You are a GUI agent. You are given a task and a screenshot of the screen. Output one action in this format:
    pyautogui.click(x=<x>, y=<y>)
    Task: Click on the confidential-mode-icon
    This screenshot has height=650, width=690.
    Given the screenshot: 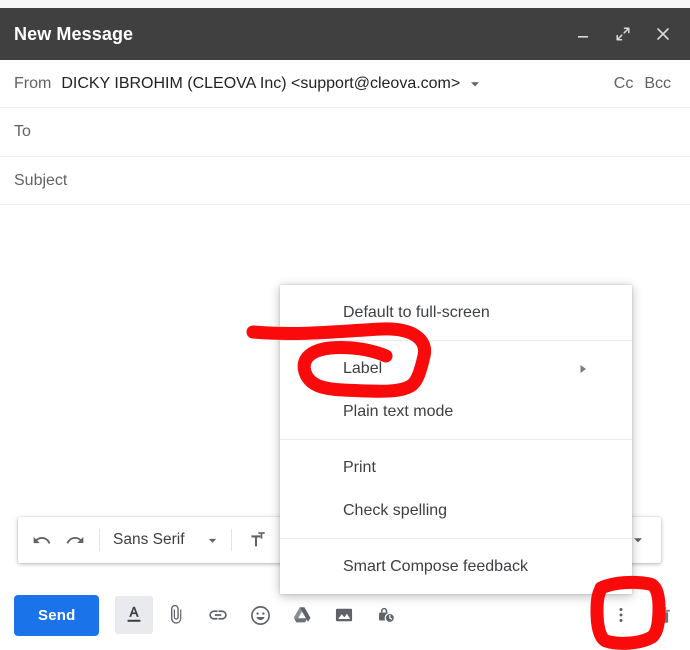 What is the action you would take?
    pyautogui.click(x=387, y=615)
    